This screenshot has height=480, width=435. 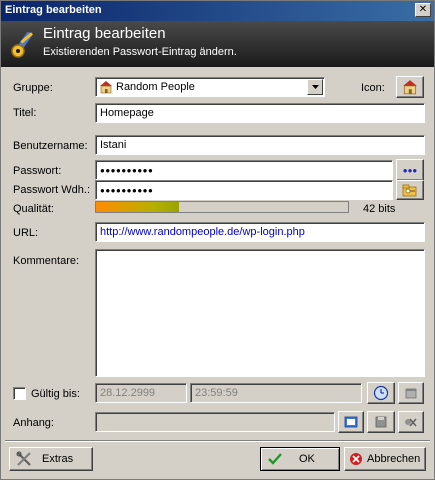 What do you see at coordinates (423, 10) in the screenshot?
I see `close-button: ✕` at bounding box center [423, 10].